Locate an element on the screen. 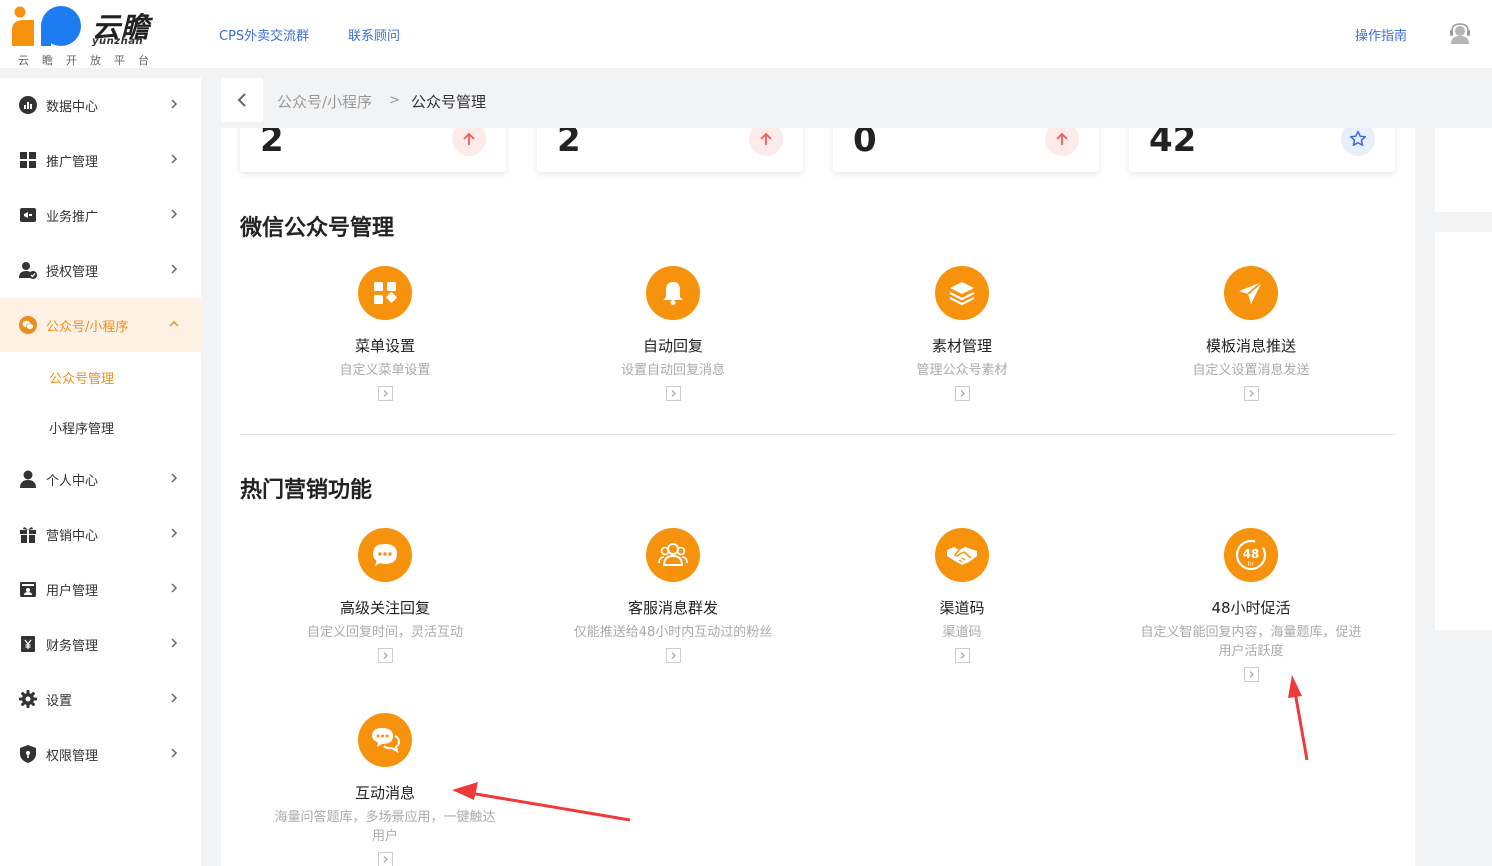 The height and width of the screenshot is (866, 1492). brand-caption: 云瞻开放平台 is located at coordinates (90, 60).